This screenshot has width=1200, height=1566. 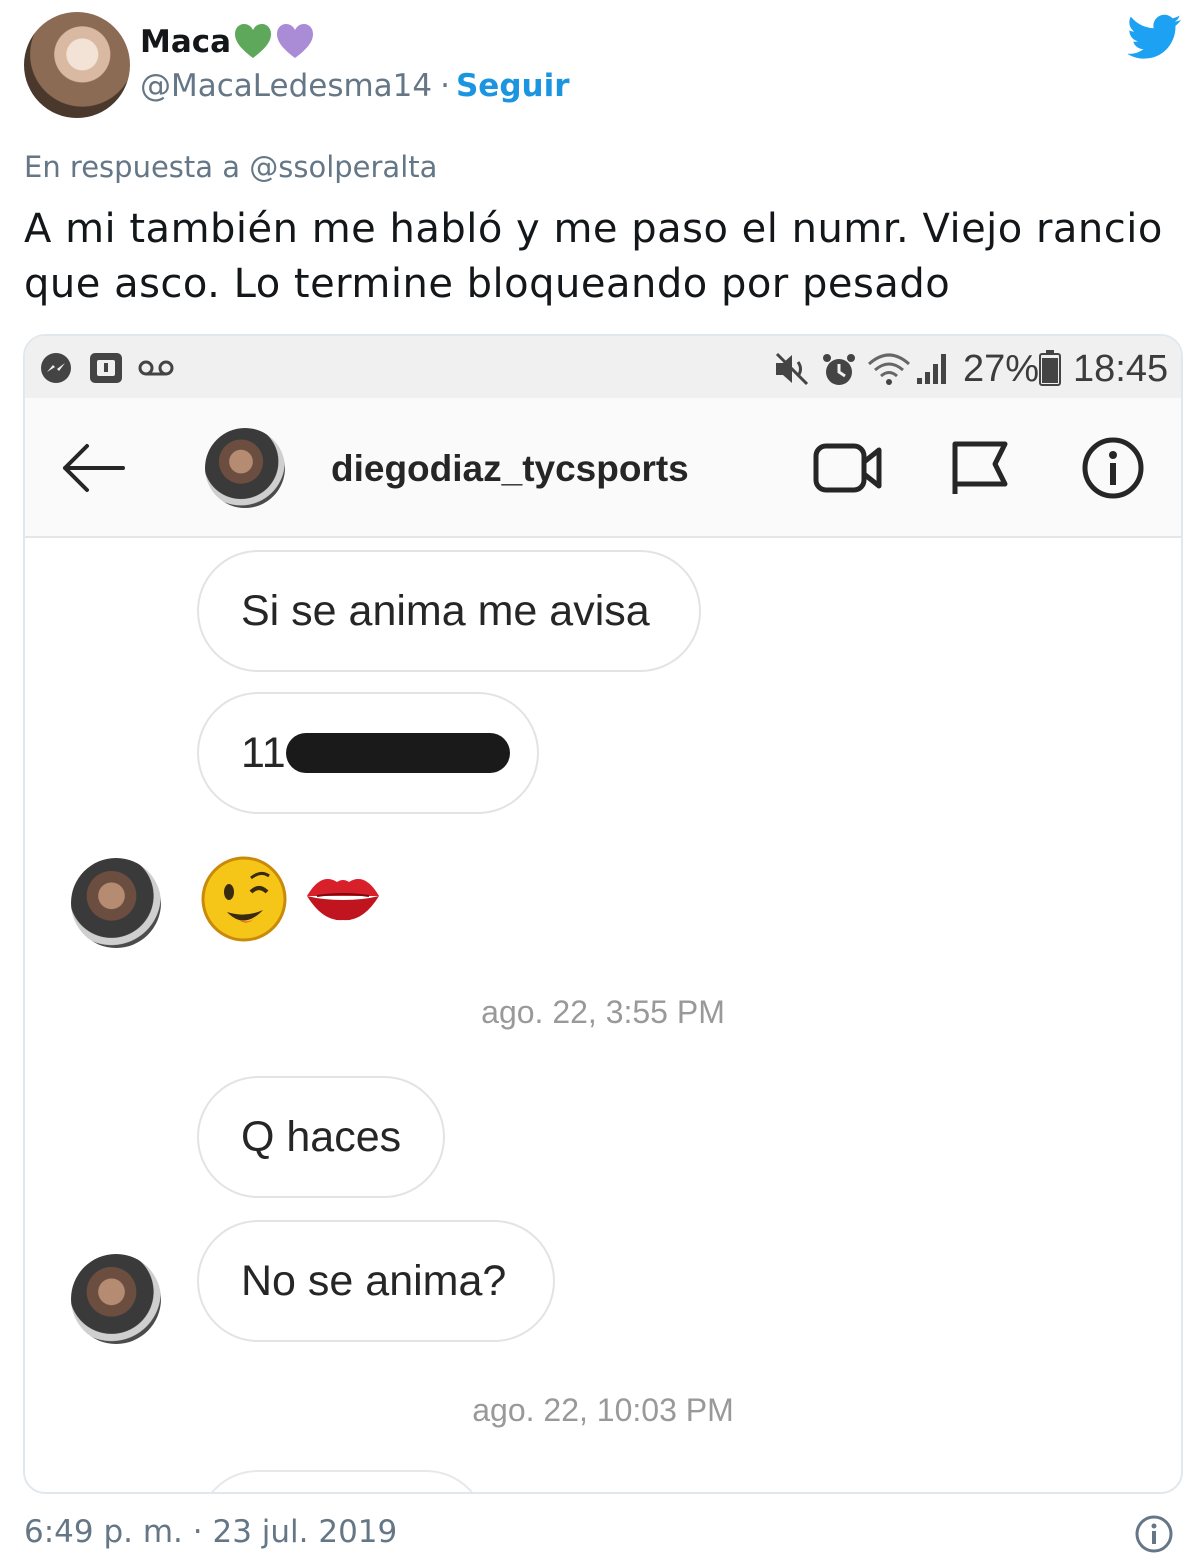 I want to click on wifi-icon, so click(x=889, y=369).